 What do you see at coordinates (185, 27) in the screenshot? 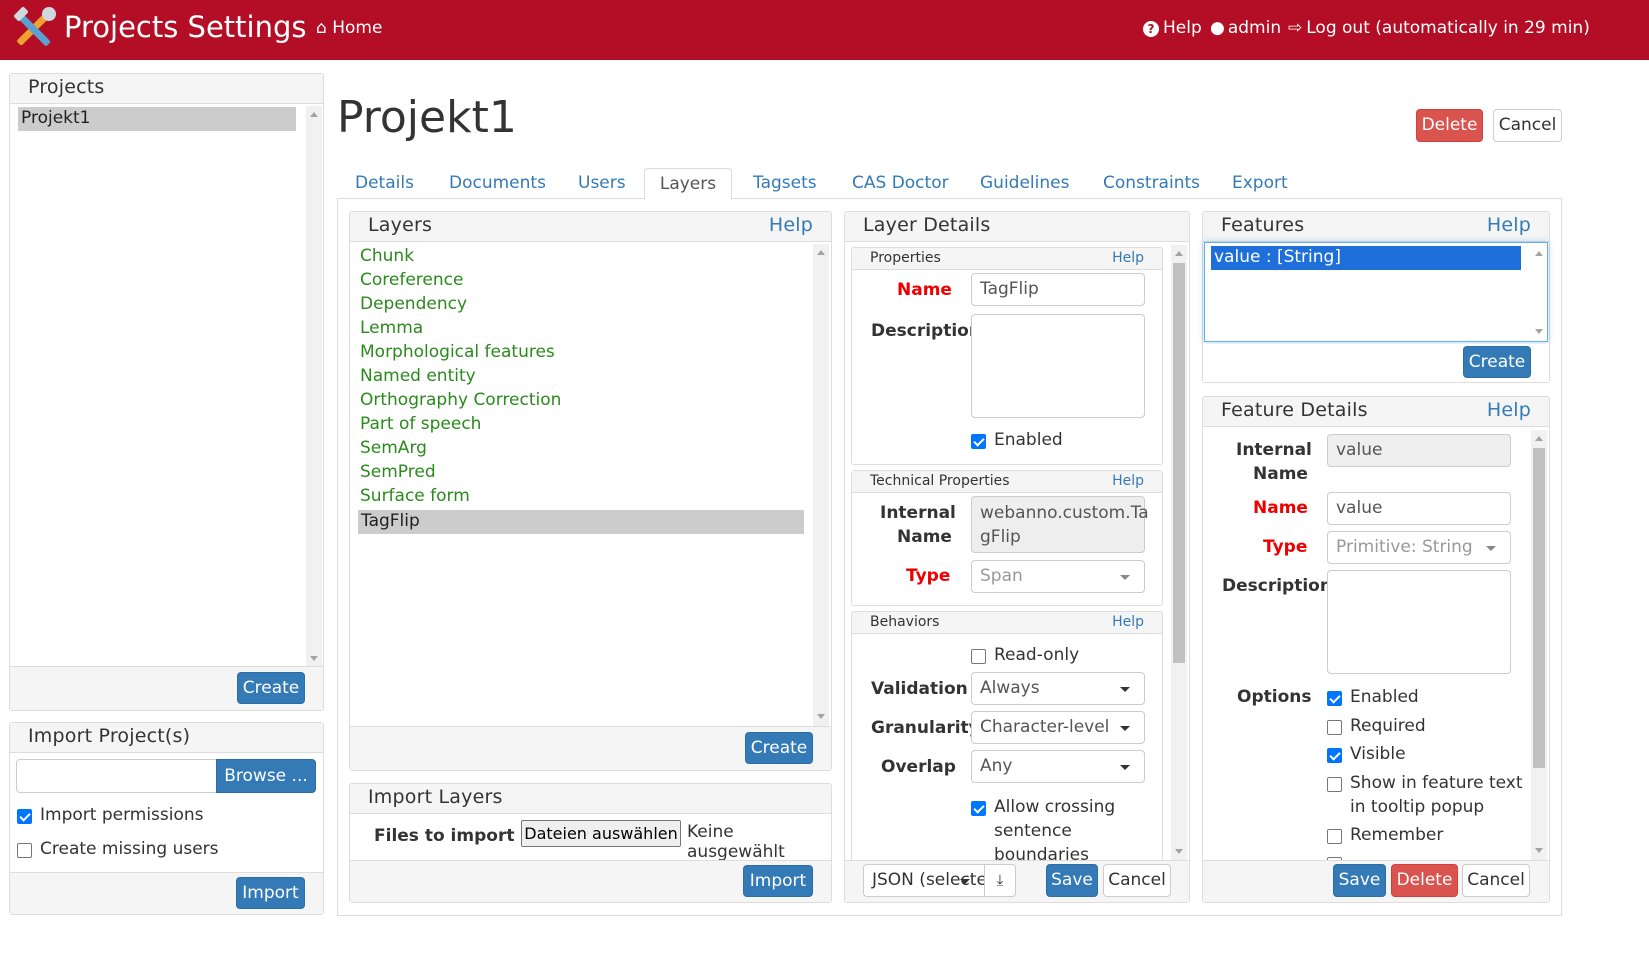
I see `app-title: Projects Settings` at bounding box center [185, 27].